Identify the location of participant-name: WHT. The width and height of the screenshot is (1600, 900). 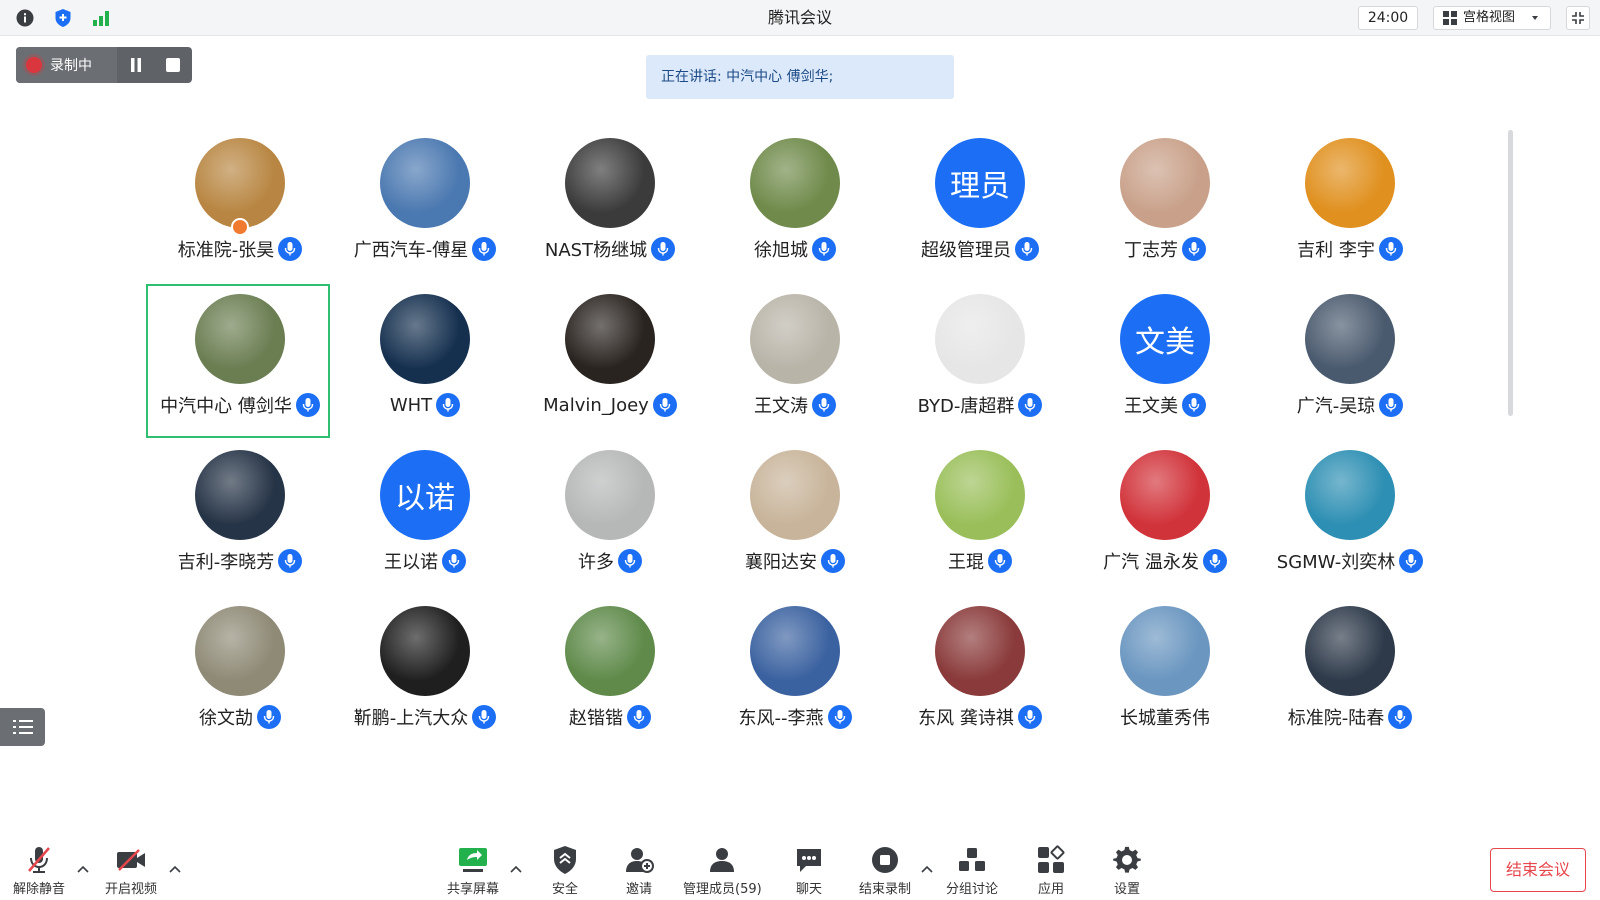
(411, 405).